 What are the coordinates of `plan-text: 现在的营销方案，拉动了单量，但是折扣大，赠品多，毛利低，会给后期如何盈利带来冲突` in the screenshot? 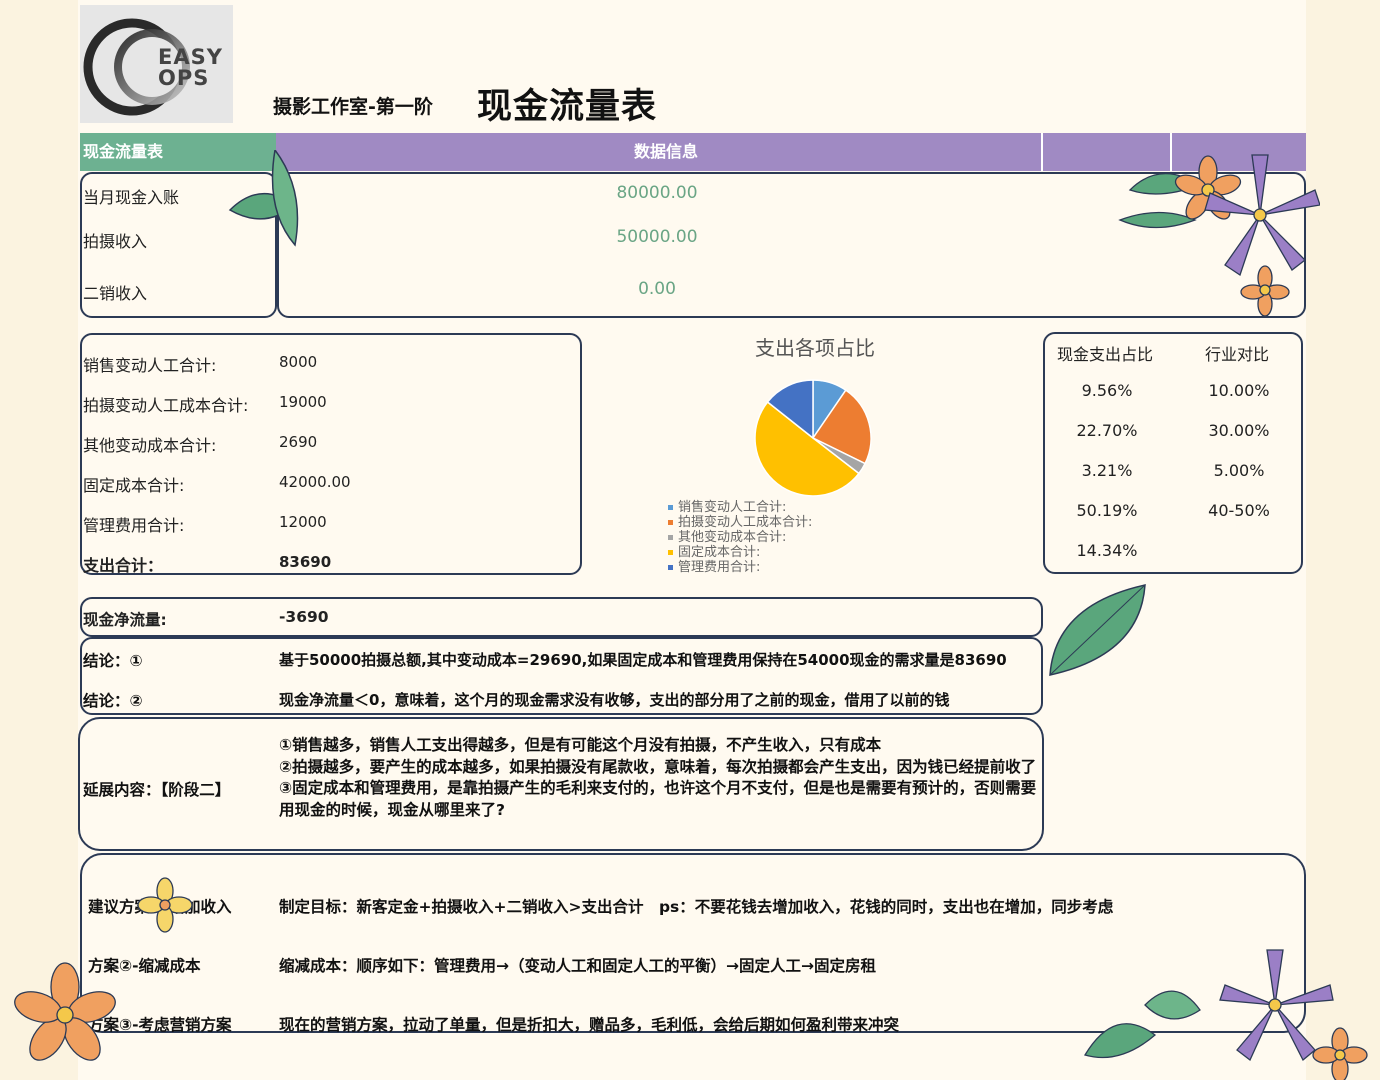 It's located at (589, 1025).